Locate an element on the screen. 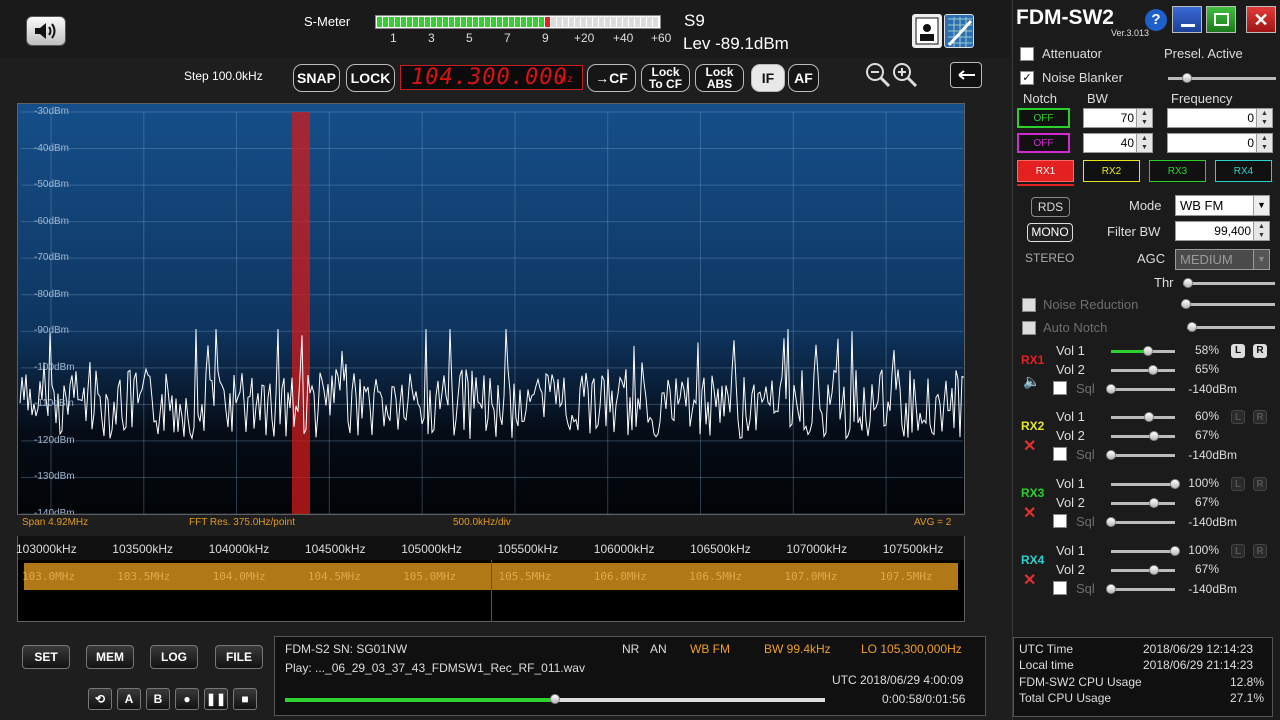 This screenshot has height=720, width=1280. set-button: SET is located at coordinates (46, 657).